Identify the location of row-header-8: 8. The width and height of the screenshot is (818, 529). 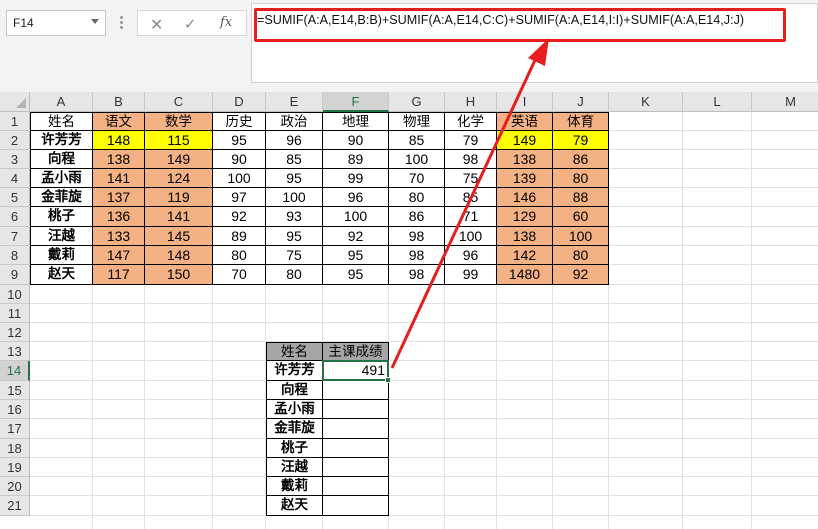
(15, 255).